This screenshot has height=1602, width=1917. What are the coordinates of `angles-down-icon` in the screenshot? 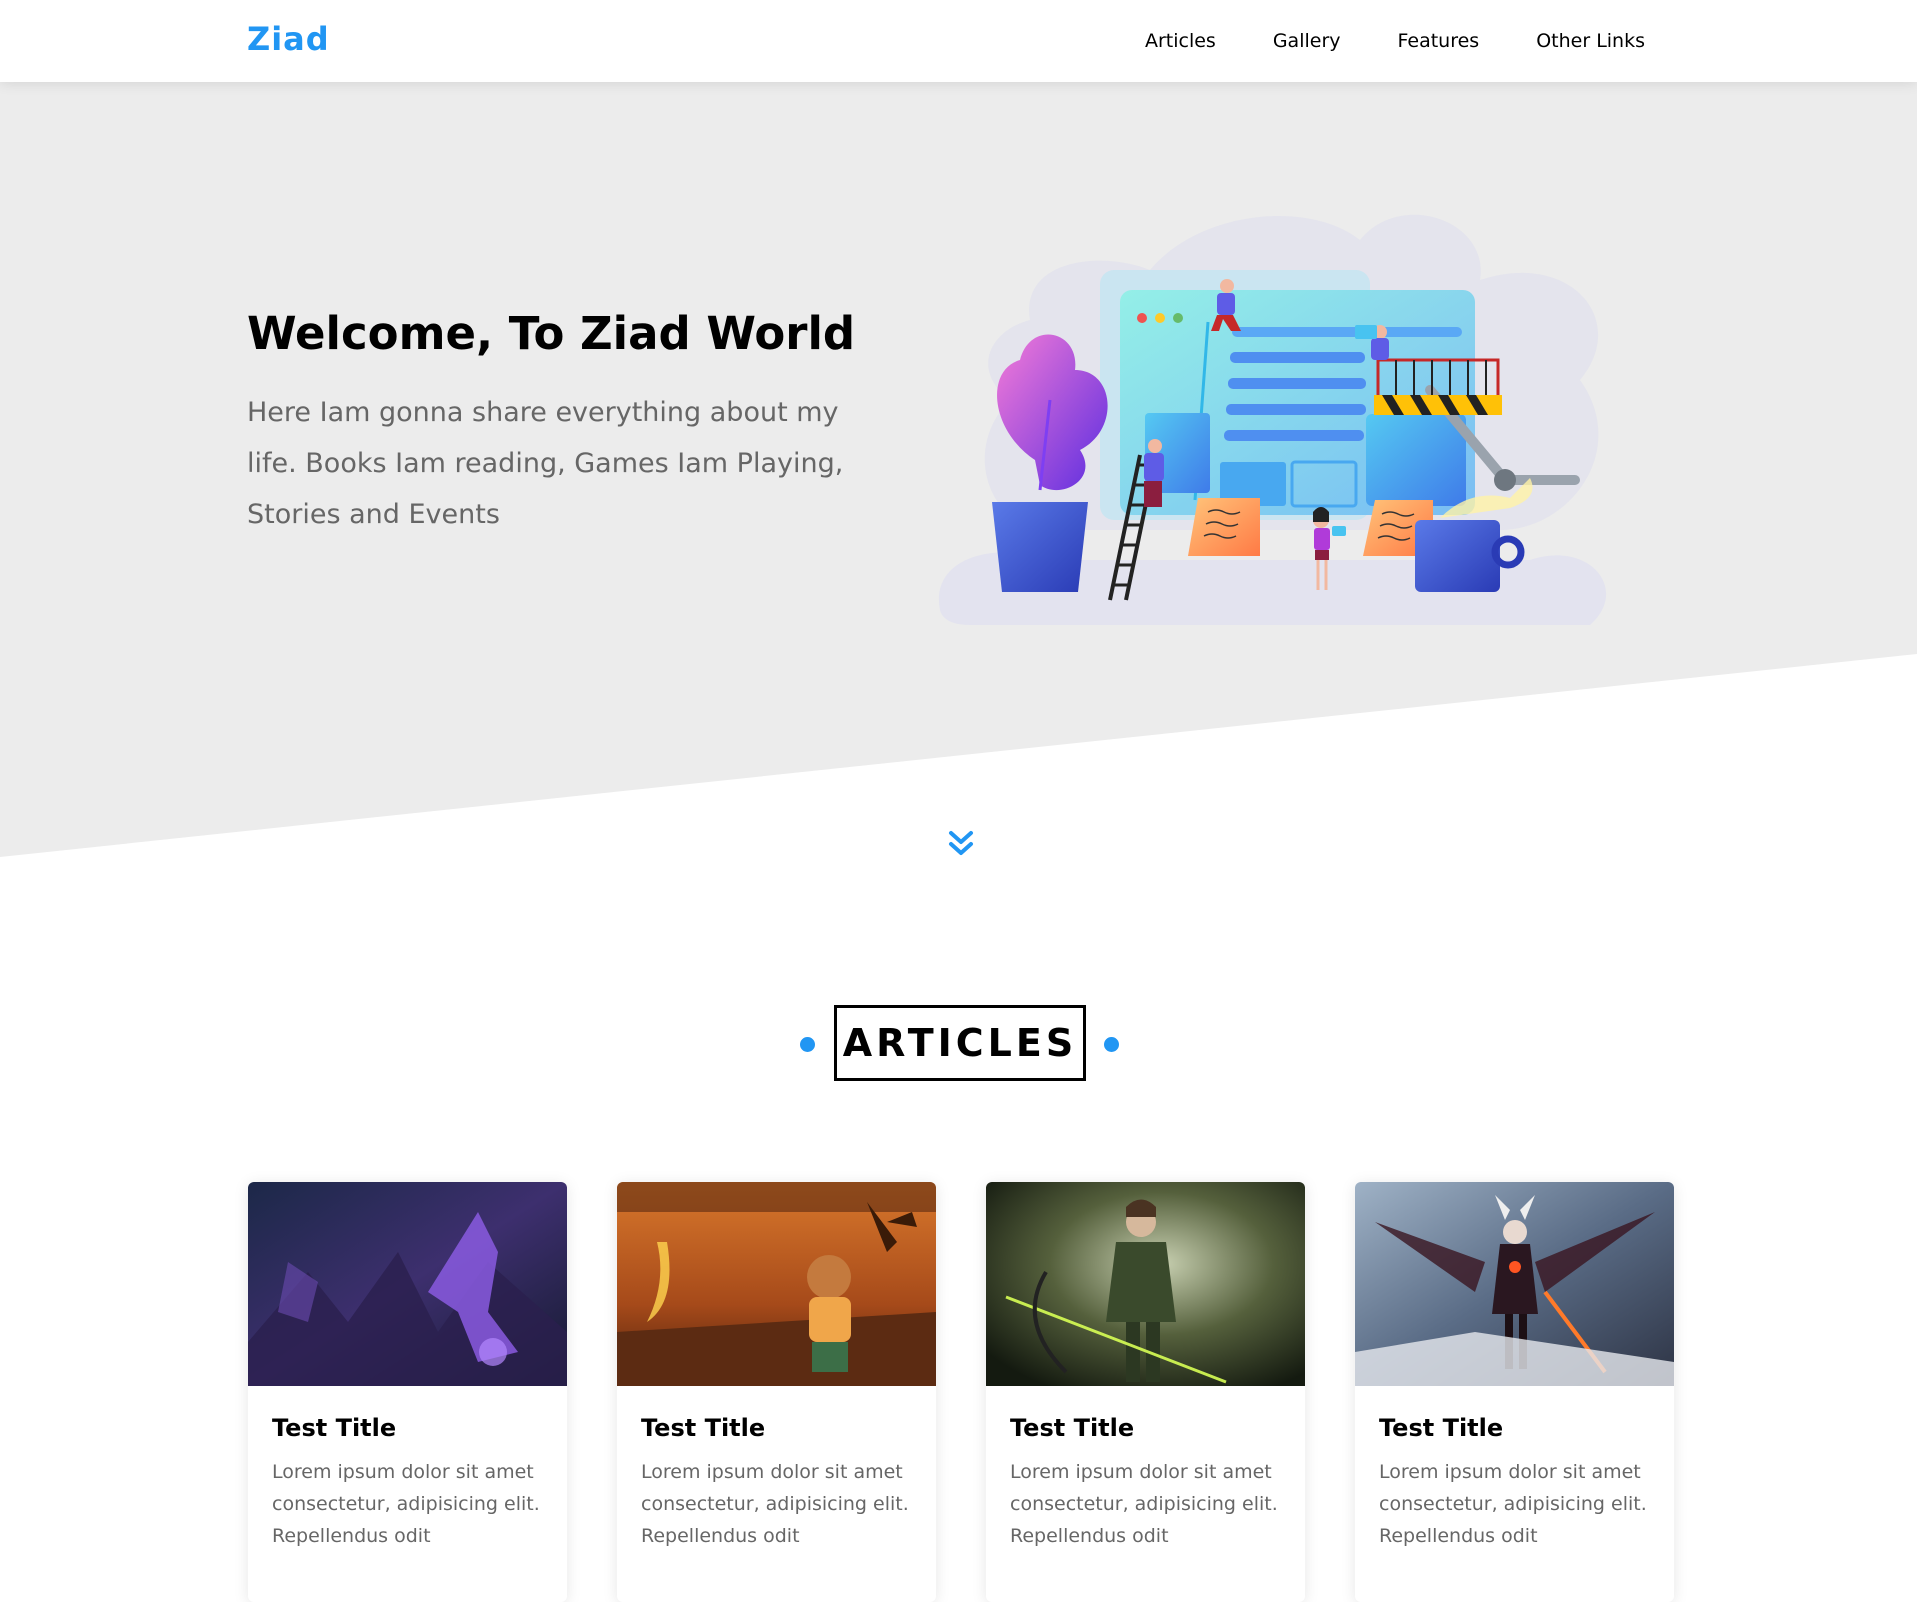 It's located at (961, 845).